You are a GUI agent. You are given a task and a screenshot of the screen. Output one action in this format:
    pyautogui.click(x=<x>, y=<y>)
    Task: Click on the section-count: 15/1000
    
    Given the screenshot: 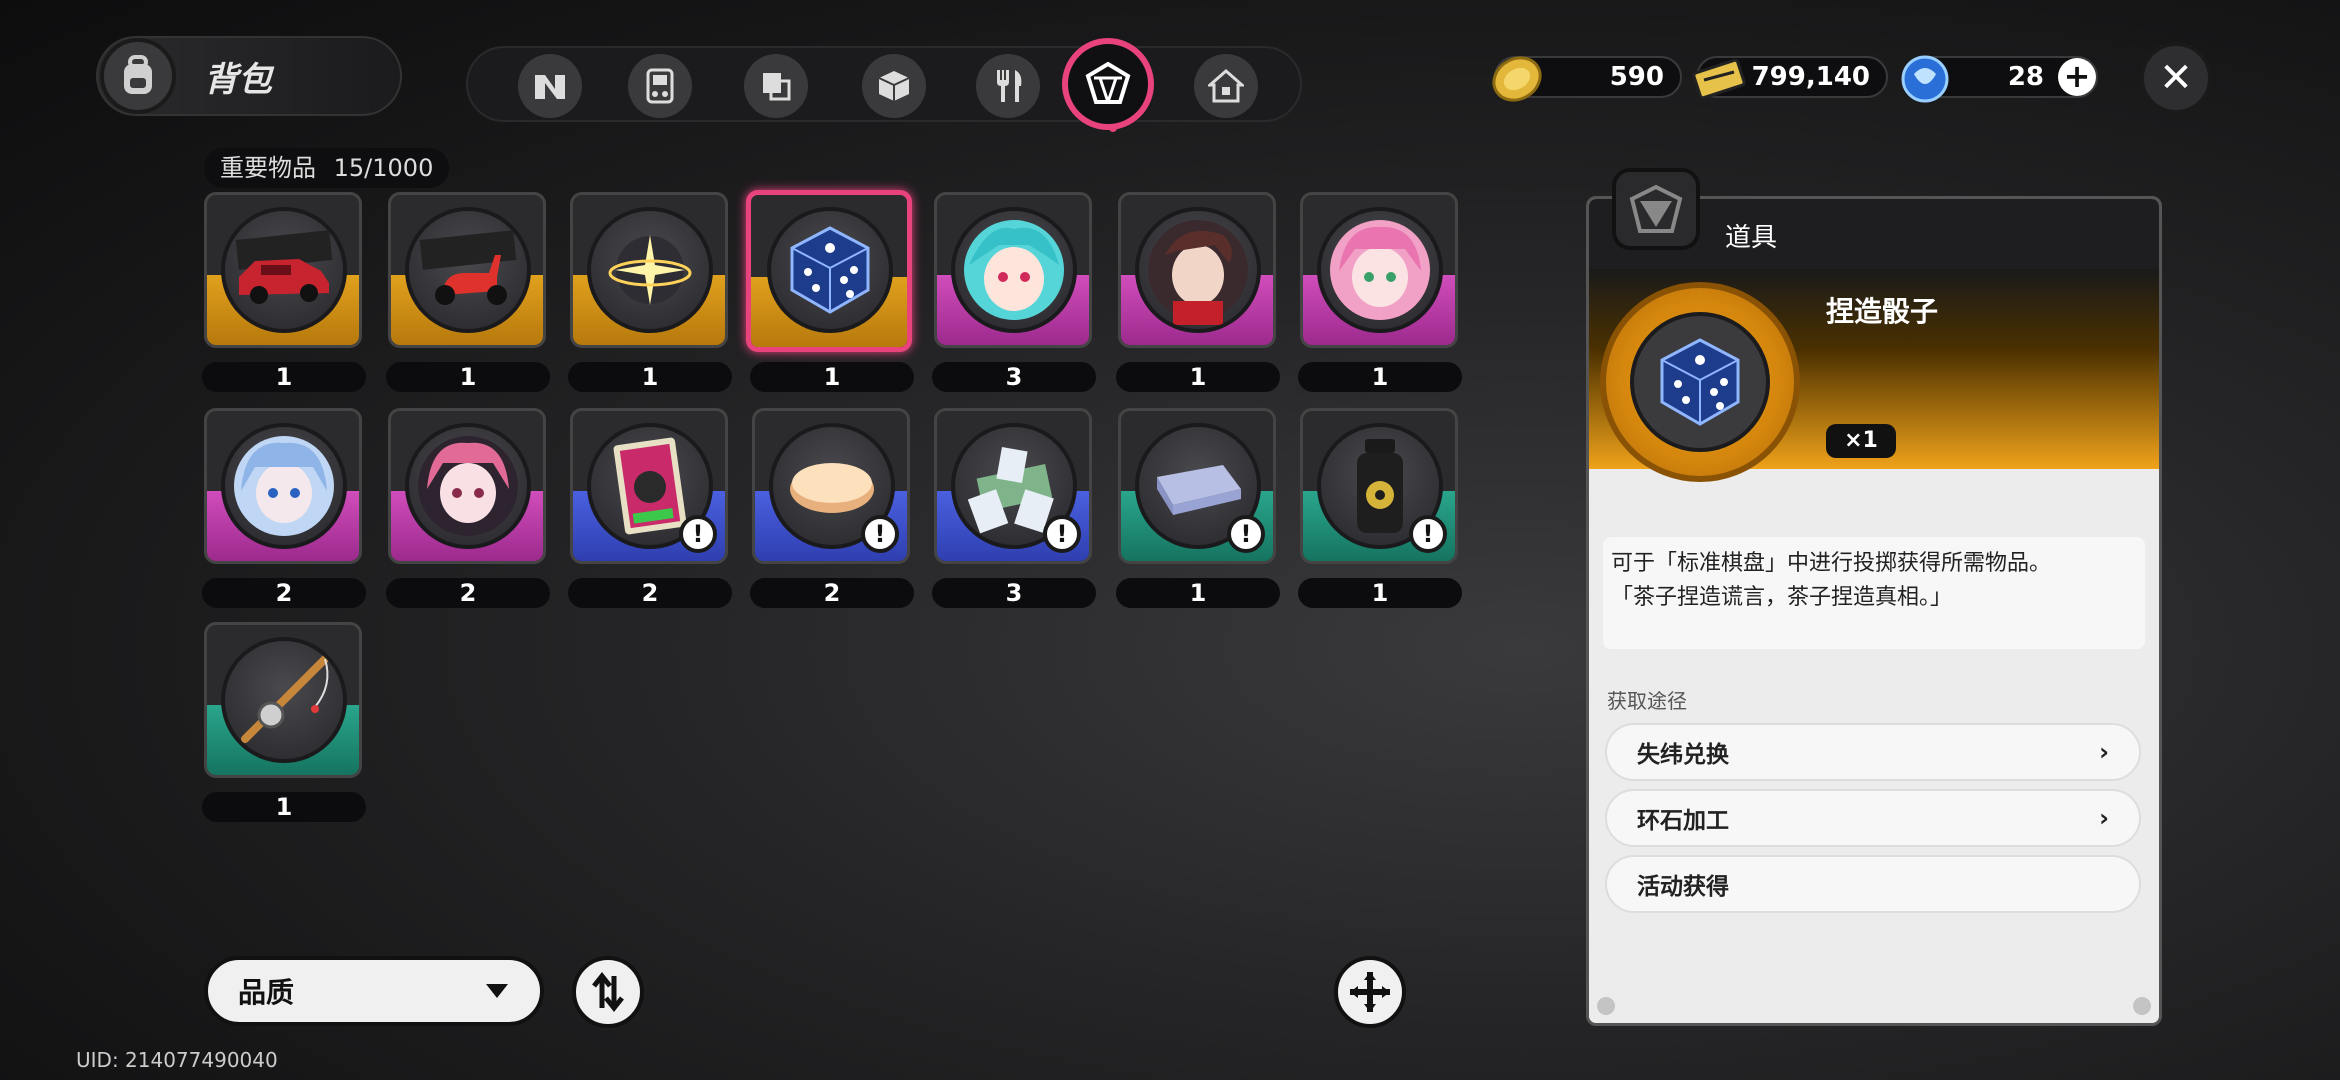 What is the action you would take?
    pyautogui.click(x=383, y=168)
    